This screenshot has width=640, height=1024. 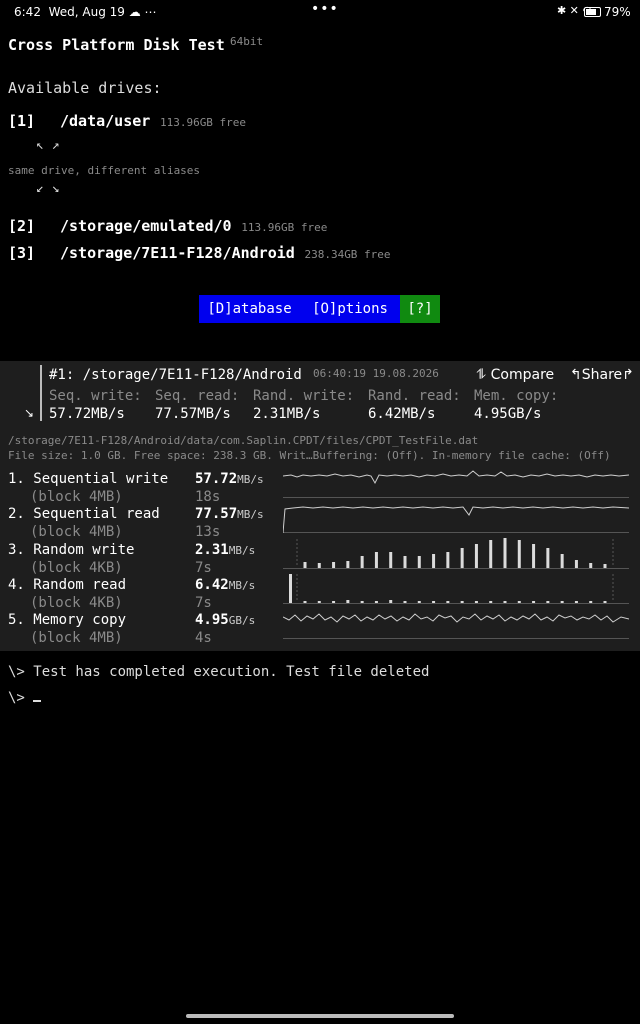 I want to click on summary-value: 57.72MB/s, so click(x=87, y=414).